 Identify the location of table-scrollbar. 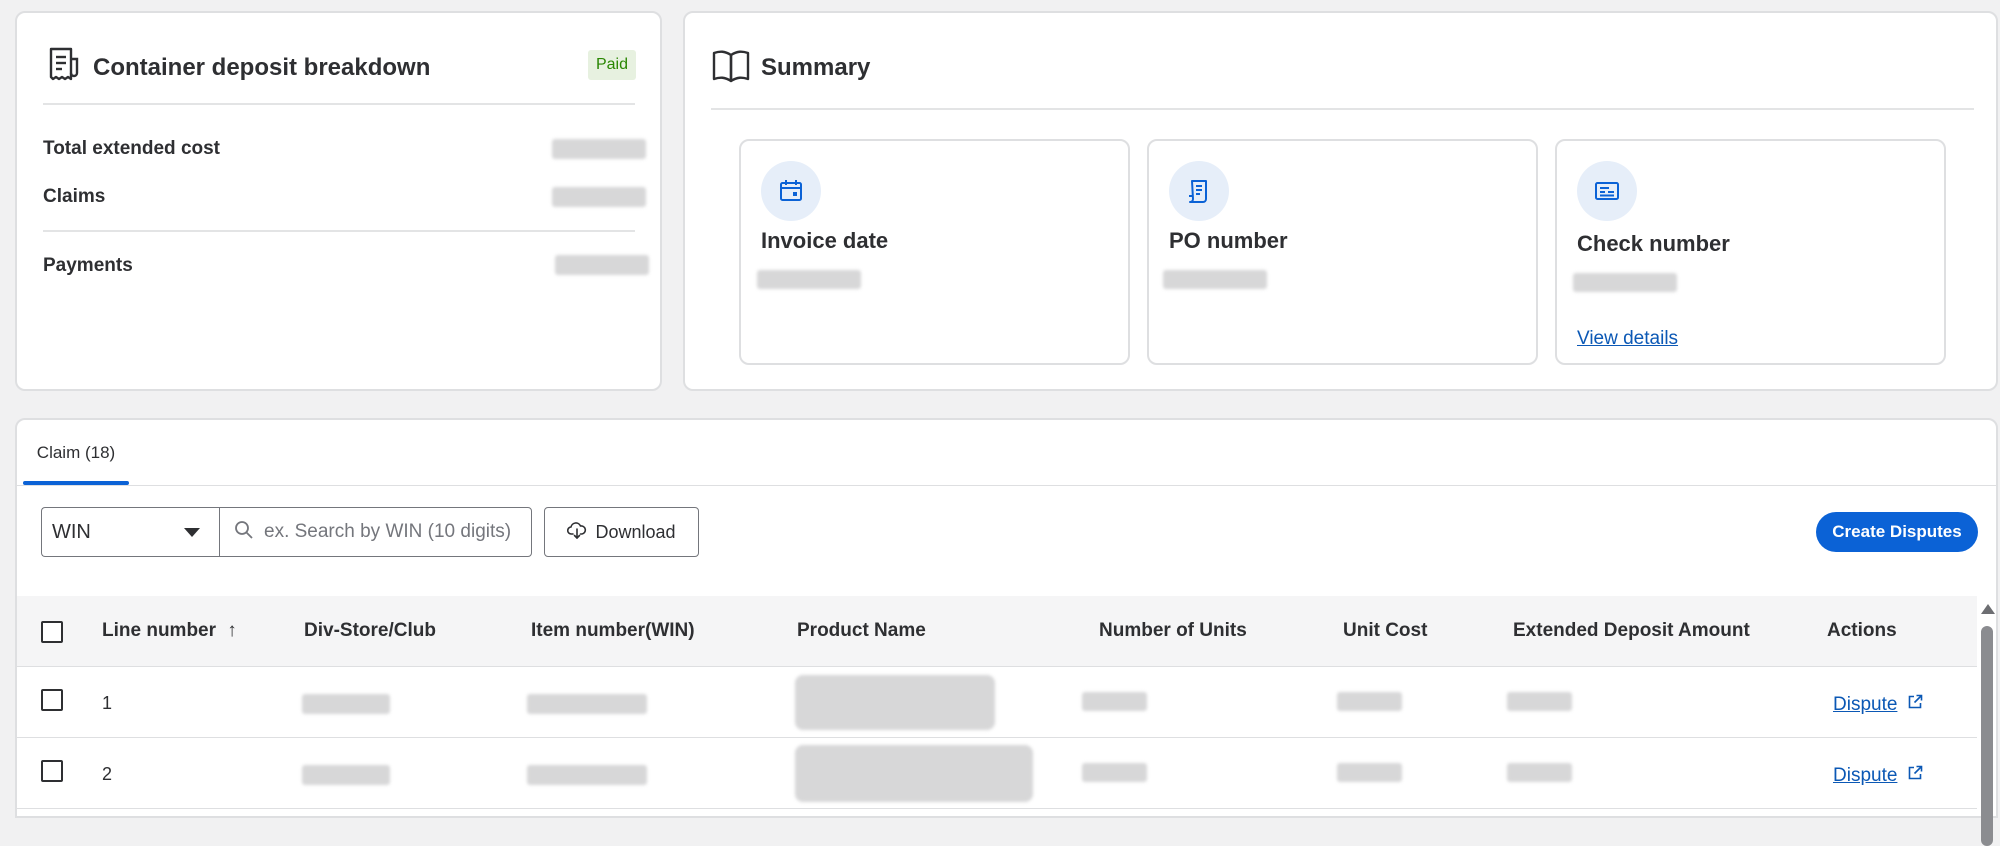
(1987, 725).